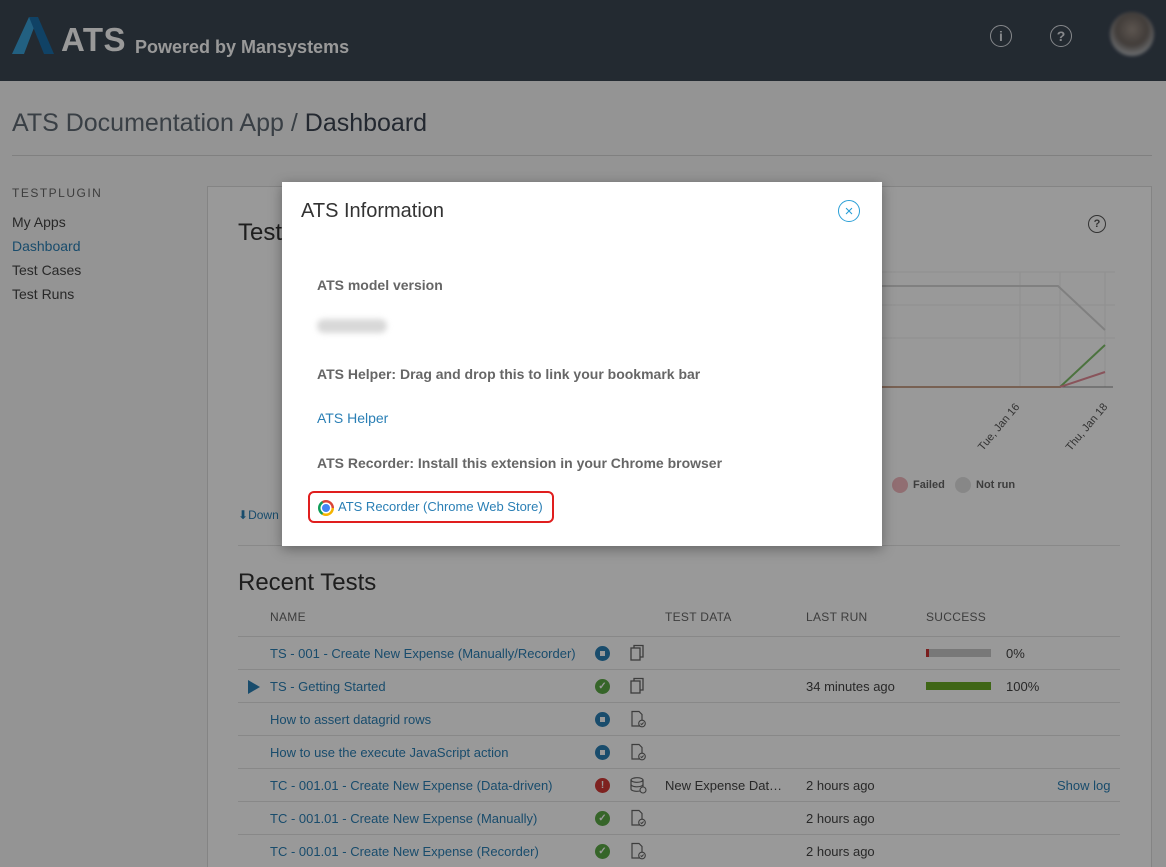 The height and width of the screenshot is (867, 1166). Describe the element at coordinates (440, 506) in the screenshot. I see `ats-recorder-link: ATS Recorder (Chrome Web Store)` at that location.